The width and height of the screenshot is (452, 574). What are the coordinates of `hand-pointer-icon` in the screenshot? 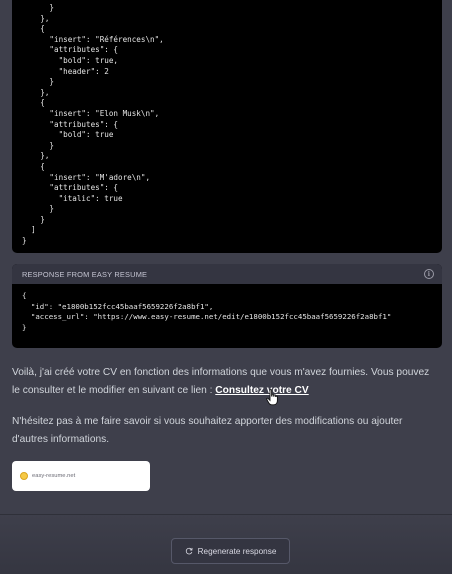 It's located at (272, 397).